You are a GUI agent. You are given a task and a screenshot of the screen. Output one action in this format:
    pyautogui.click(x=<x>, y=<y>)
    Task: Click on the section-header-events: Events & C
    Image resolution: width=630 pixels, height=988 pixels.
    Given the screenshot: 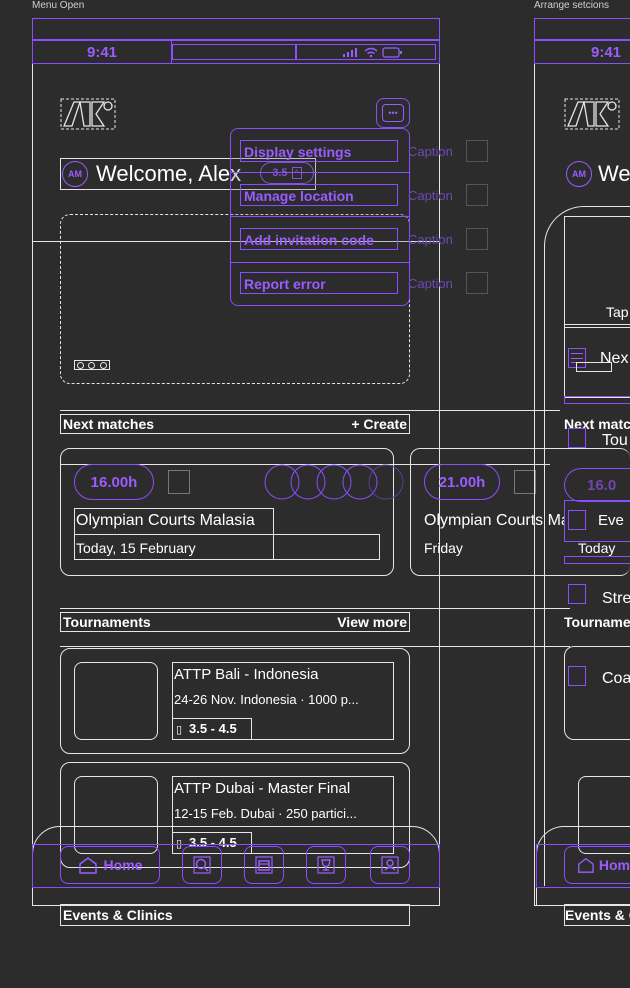 What is the action you would take?
    pyautogui.click(x=597, y=915)
    